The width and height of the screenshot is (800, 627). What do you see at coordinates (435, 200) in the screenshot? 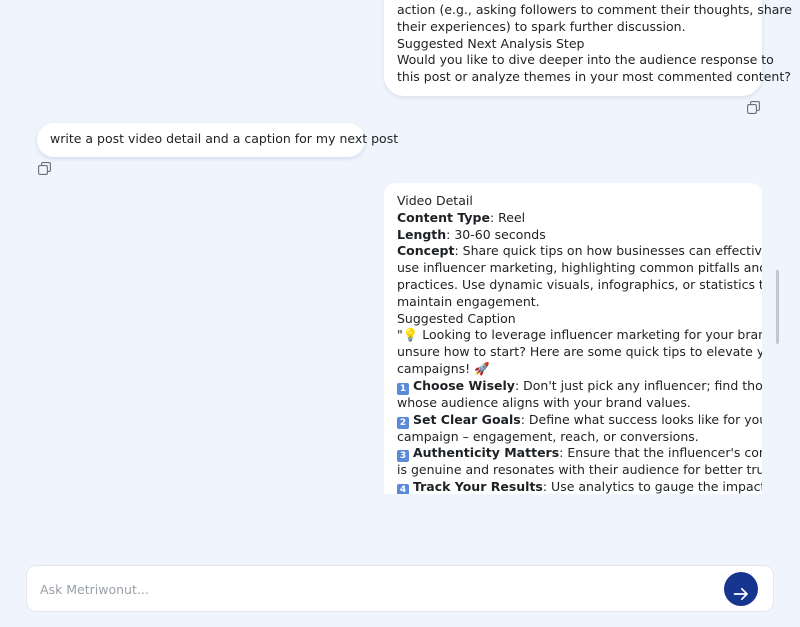
I see `video-detail-heading: Video Detail` at bounding box center [435, 200].